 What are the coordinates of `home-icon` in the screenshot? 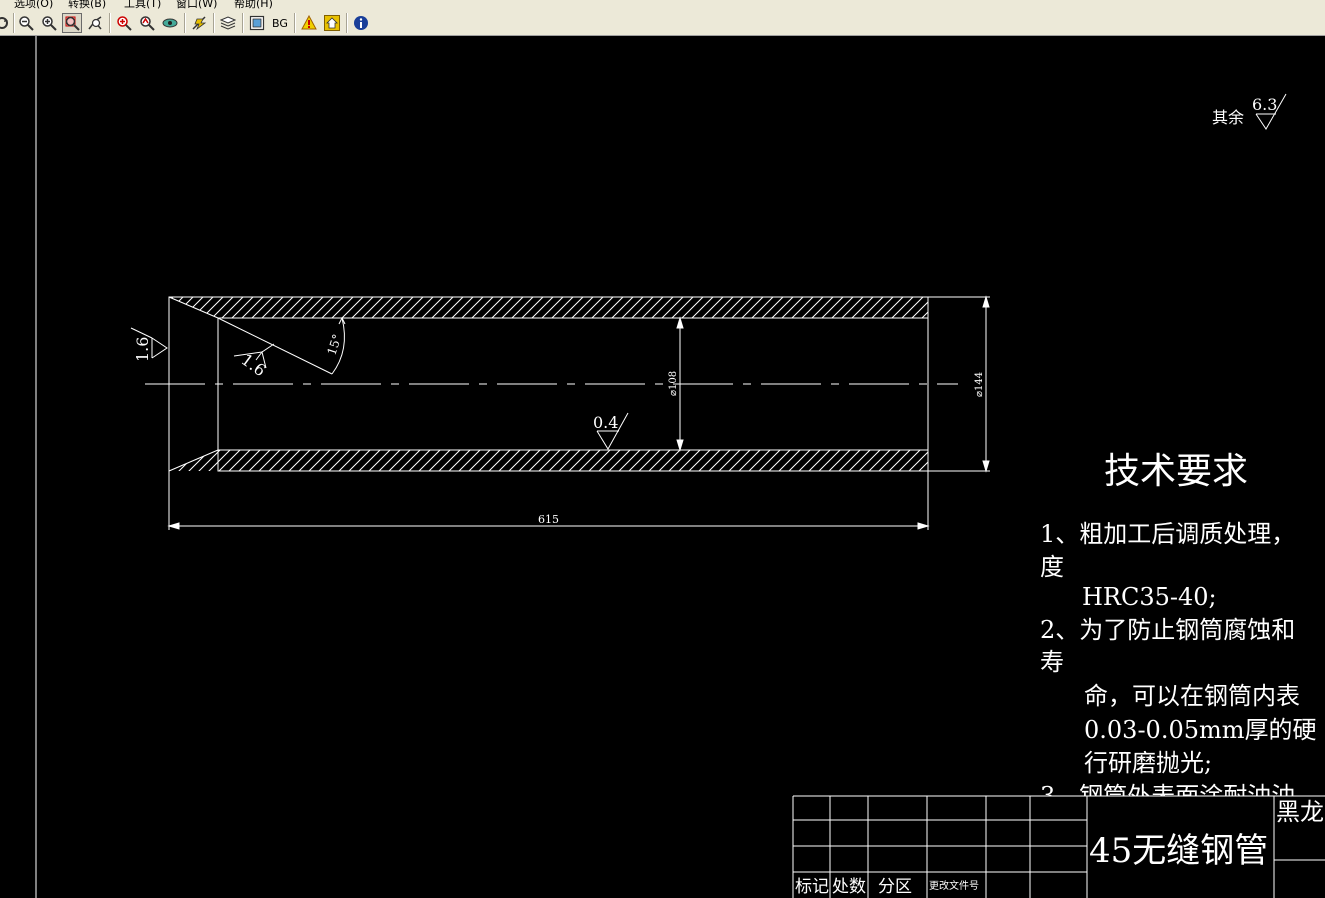 It's located at (332, 23).